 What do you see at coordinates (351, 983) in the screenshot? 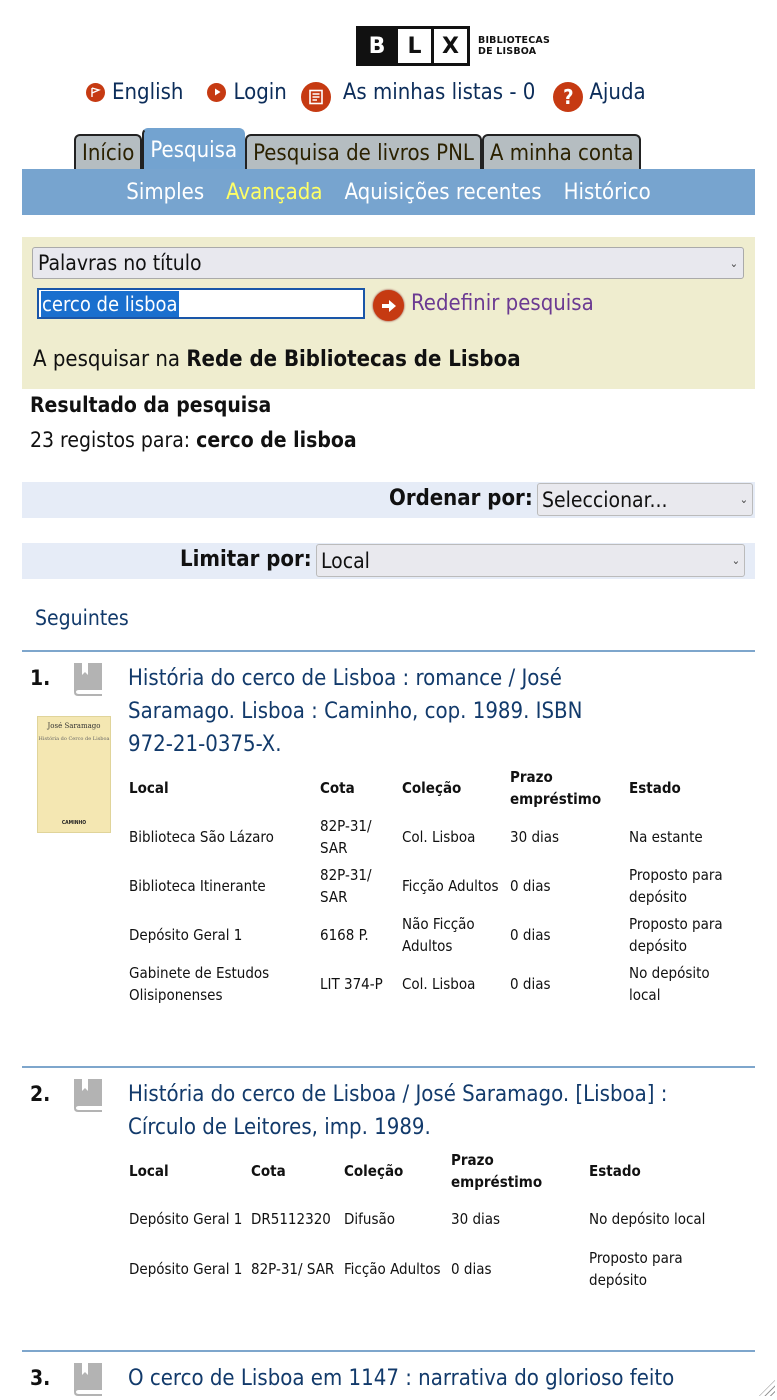
I see `cell-cota: LIT 374-P` at bounding box center [351, 983].